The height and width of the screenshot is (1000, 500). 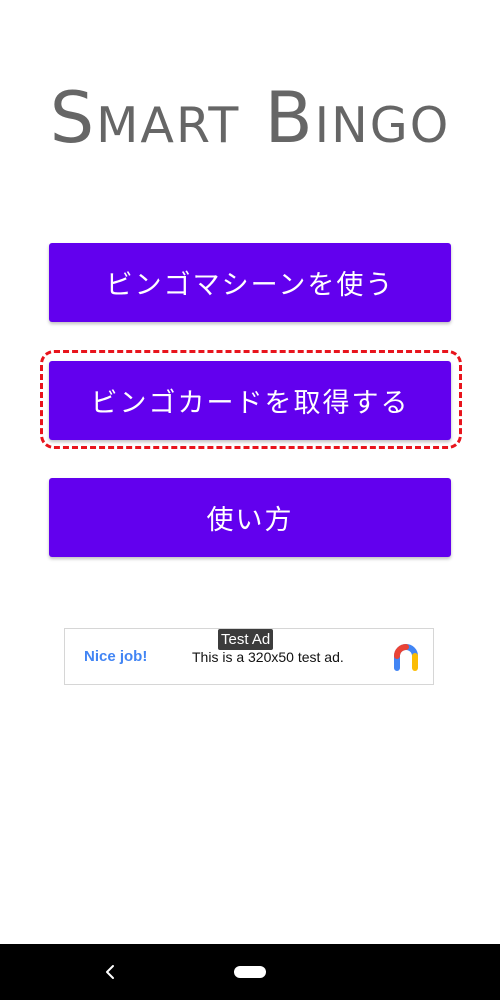 I want to click on home-icon, so click(x=250, y=972).